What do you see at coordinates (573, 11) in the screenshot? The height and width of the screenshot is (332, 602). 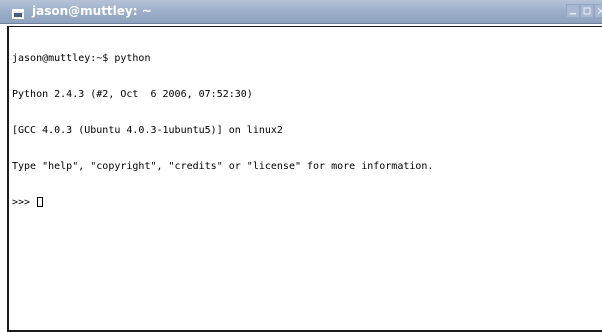 I see `minimize-button` at bounding box center [573, 11].